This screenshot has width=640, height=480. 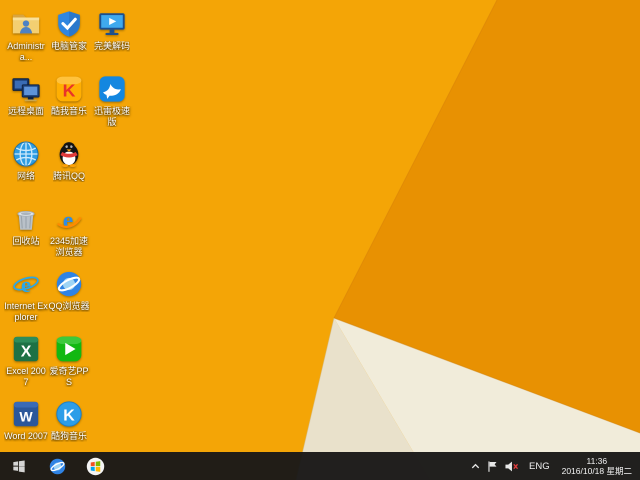 I want to click on desktop-icon-label: 爱奇艺PPS, so click(x=69, y=376).